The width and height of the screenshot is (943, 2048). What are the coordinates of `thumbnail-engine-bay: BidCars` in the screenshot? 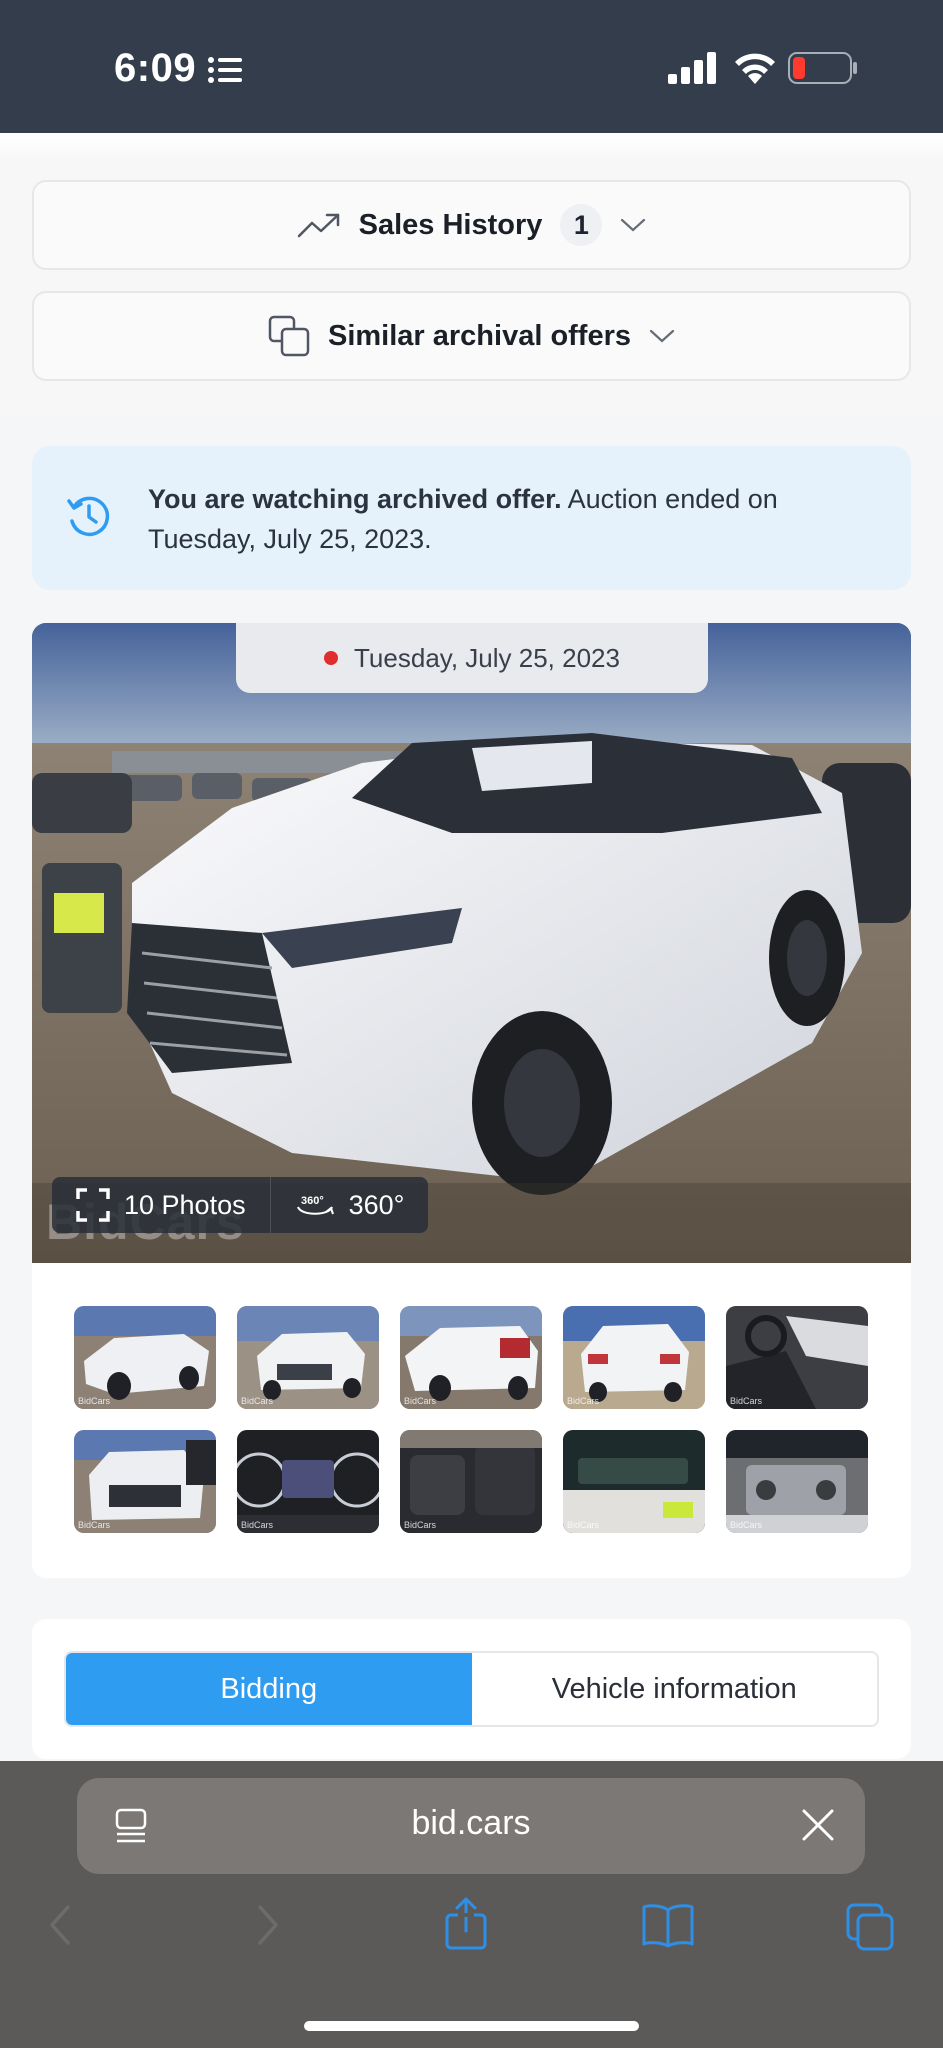 It's located at (797, 1481).